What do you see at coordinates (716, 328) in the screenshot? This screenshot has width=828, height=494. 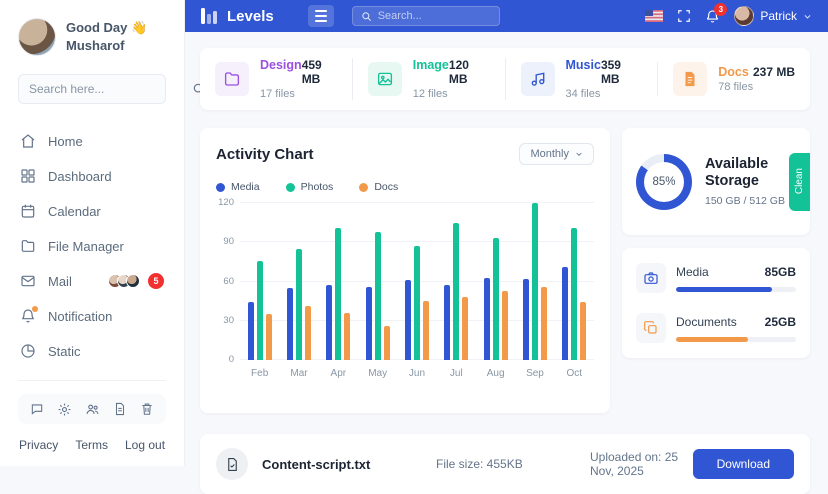 I see `usage-row-documents: Documents25GB` at bounding box center [716, 328].